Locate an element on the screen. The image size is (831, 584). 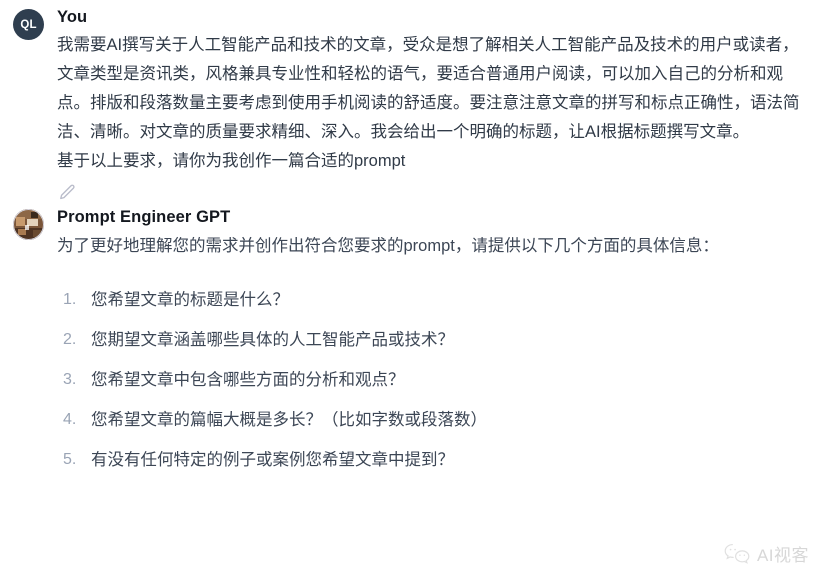
wechat-icon is located at coordinates (737, 554).